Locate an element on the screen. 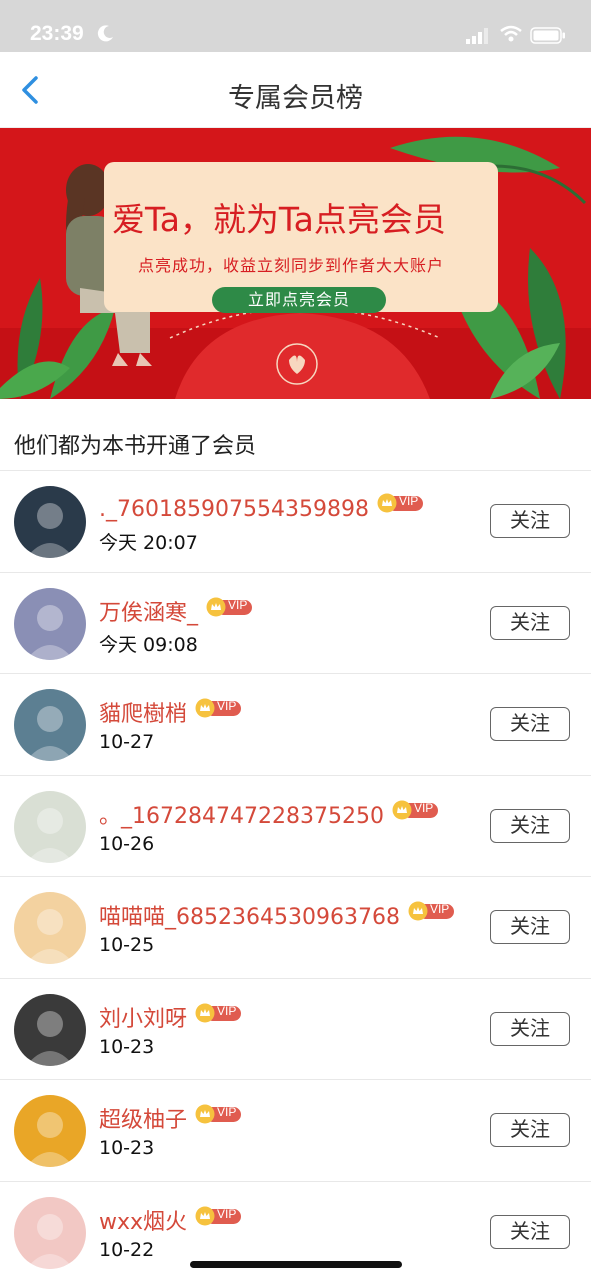 The image size is (591, 1280). member-name: 万俟涵寒_ VIP is located at coordinates (176, 611).